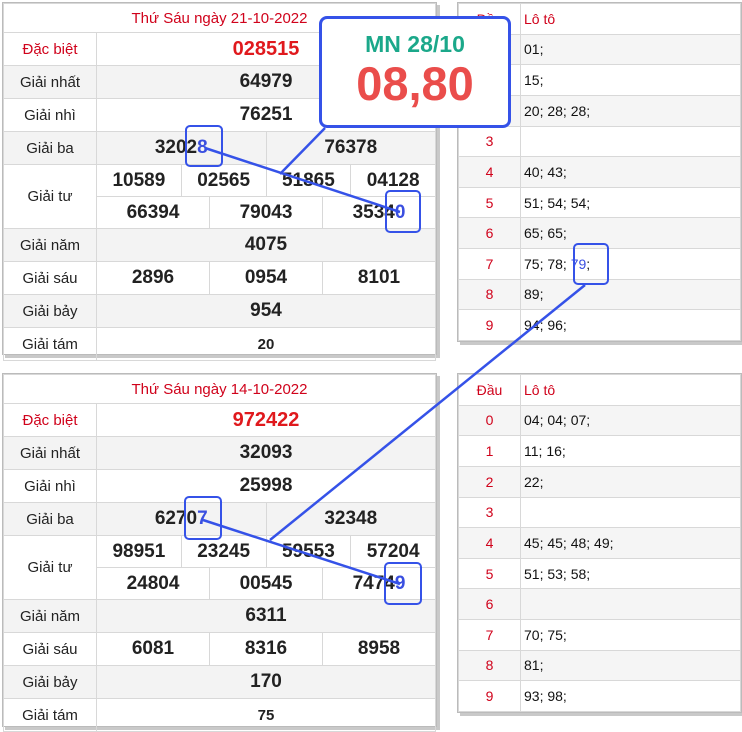 This screenshot has height=732, width=742. I want to click on fourth-prize-value: 79043, so click(266, 212).